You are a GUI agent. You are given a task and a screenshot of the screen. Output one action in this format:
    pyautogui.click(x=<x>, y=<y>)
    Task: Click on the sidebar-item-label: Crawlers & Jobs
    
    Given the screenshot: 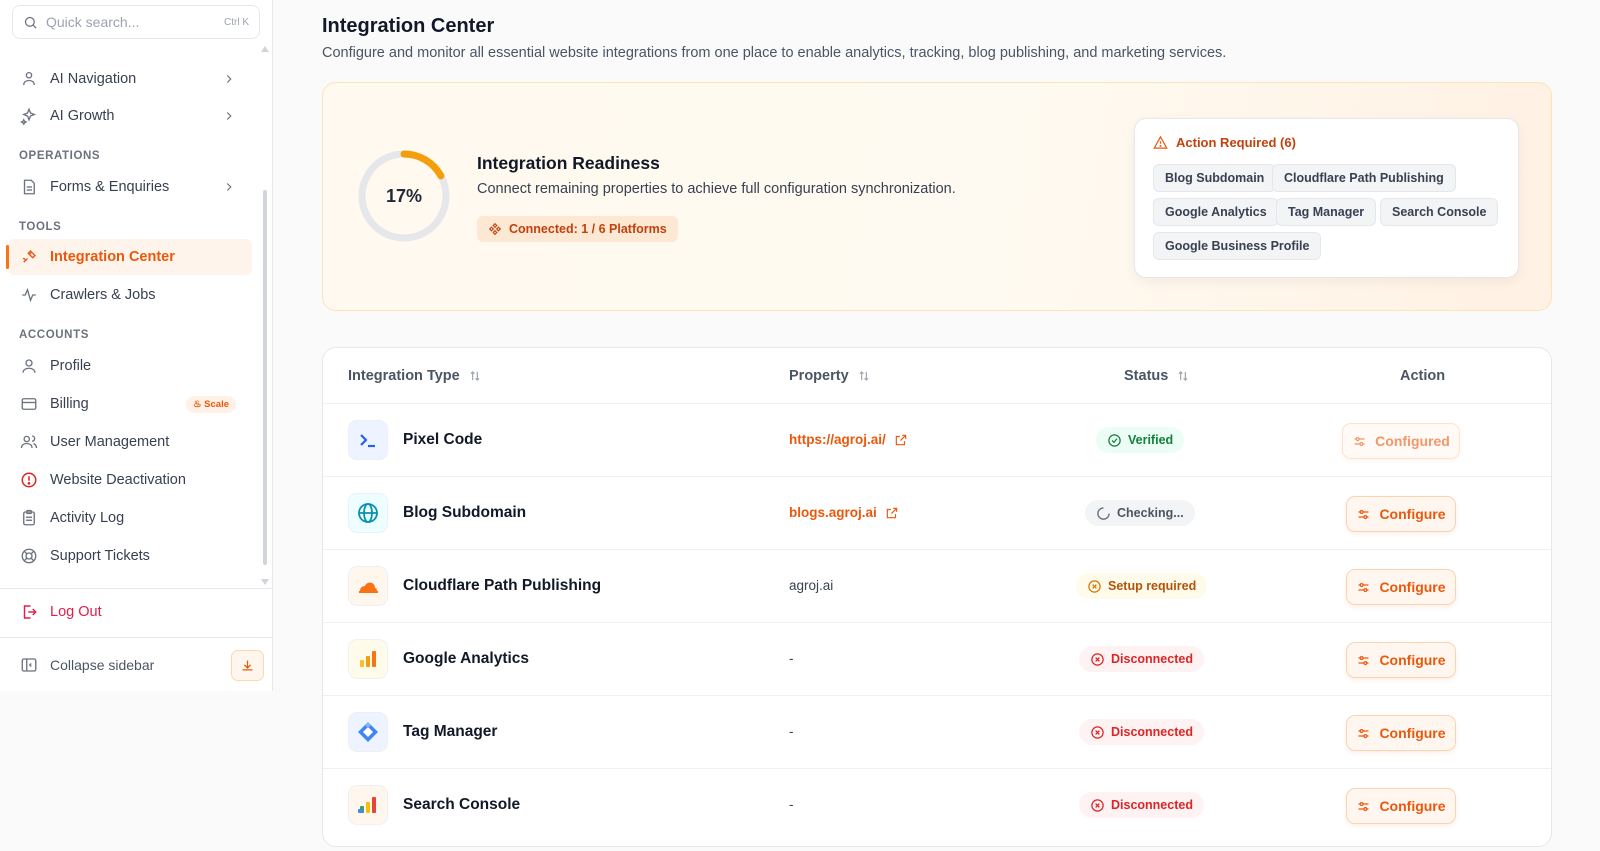 What is the action you would take?
    pyautogui.click(x=103, y=295)
    